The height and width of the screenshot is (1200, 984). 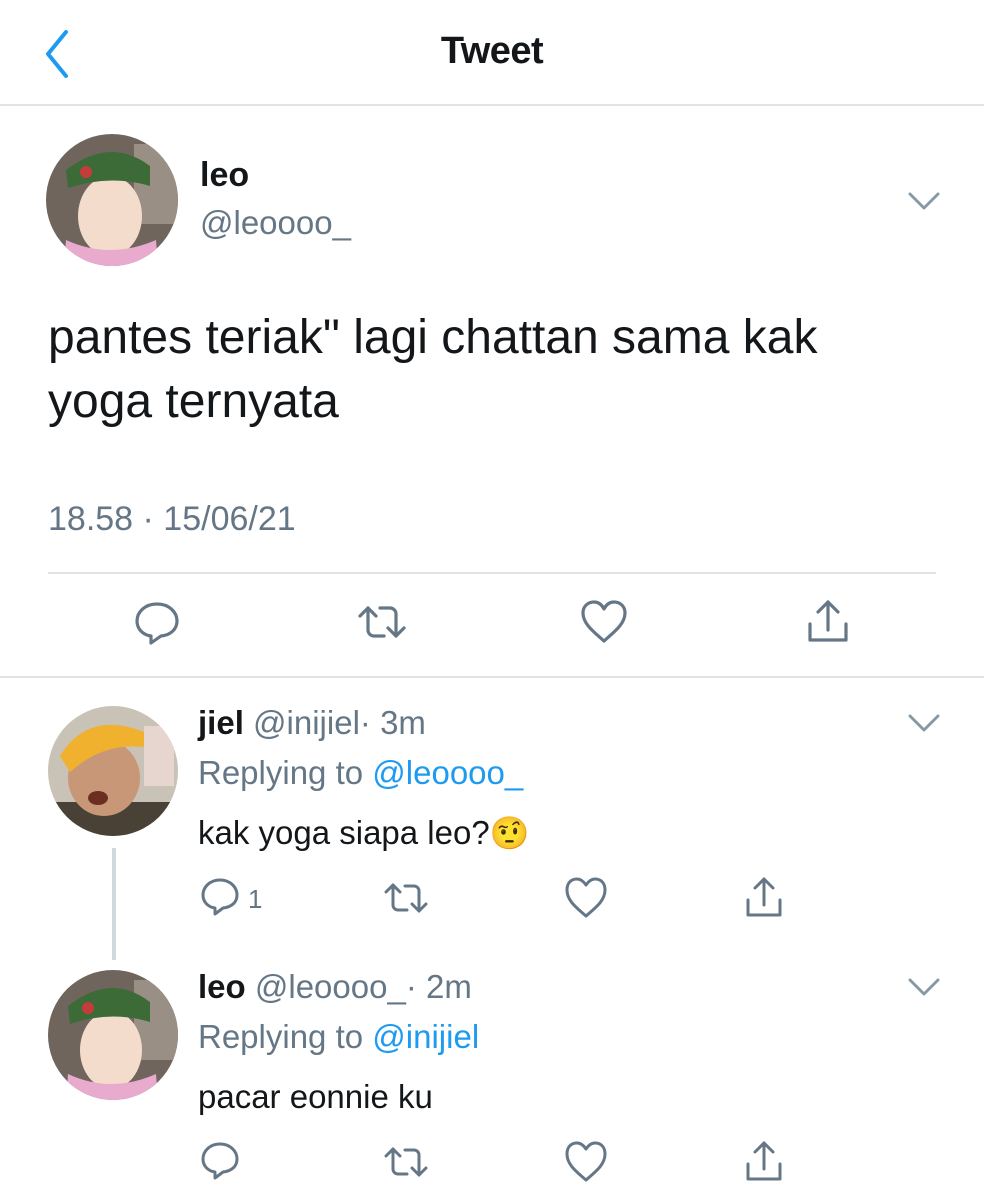 I want to click on thread-connector, so click(x=114, y=904).